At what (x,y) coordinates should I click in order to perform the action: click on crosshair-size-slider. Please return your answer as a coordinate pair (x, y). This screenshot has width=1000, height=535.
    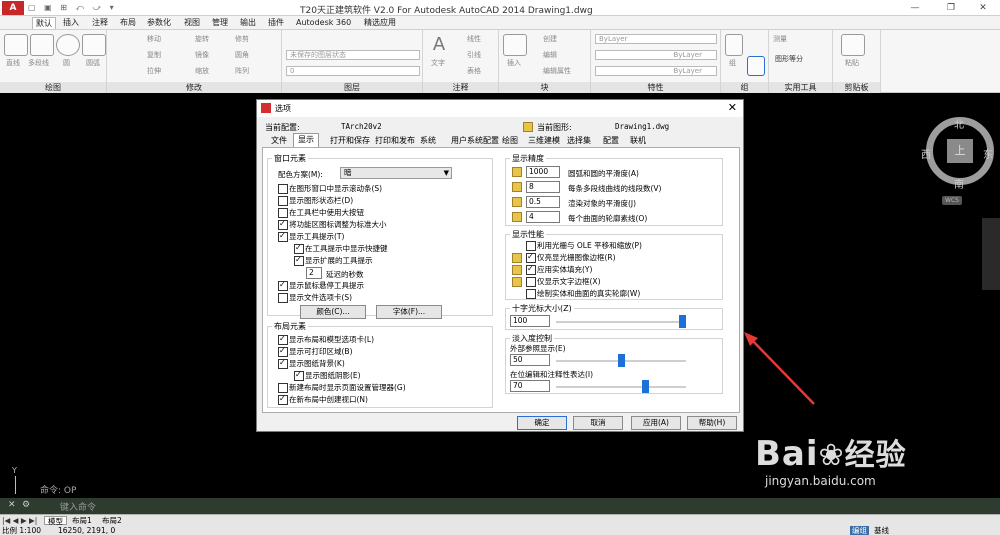
    Looking at the image, I should click on (621, 322).